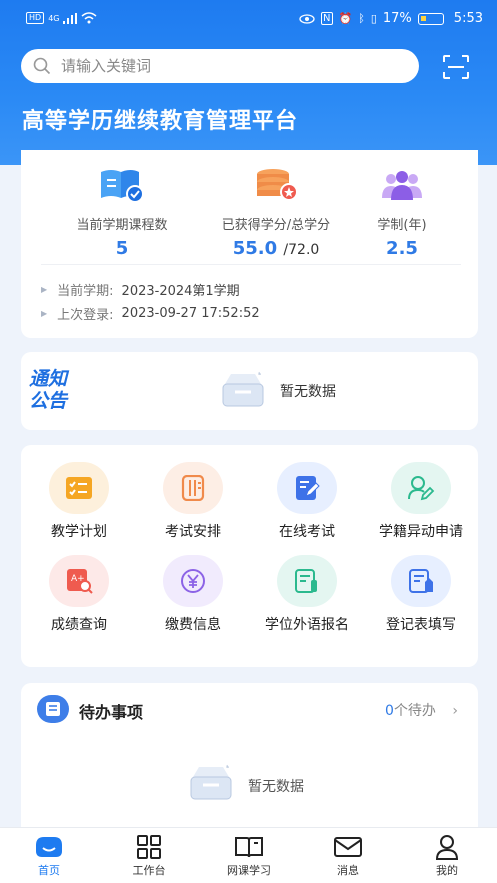  What do you see at coordinates (373, 18) in the screenshot?
I see `vibrate-icon: ▯` at bounding box center [373, 18].